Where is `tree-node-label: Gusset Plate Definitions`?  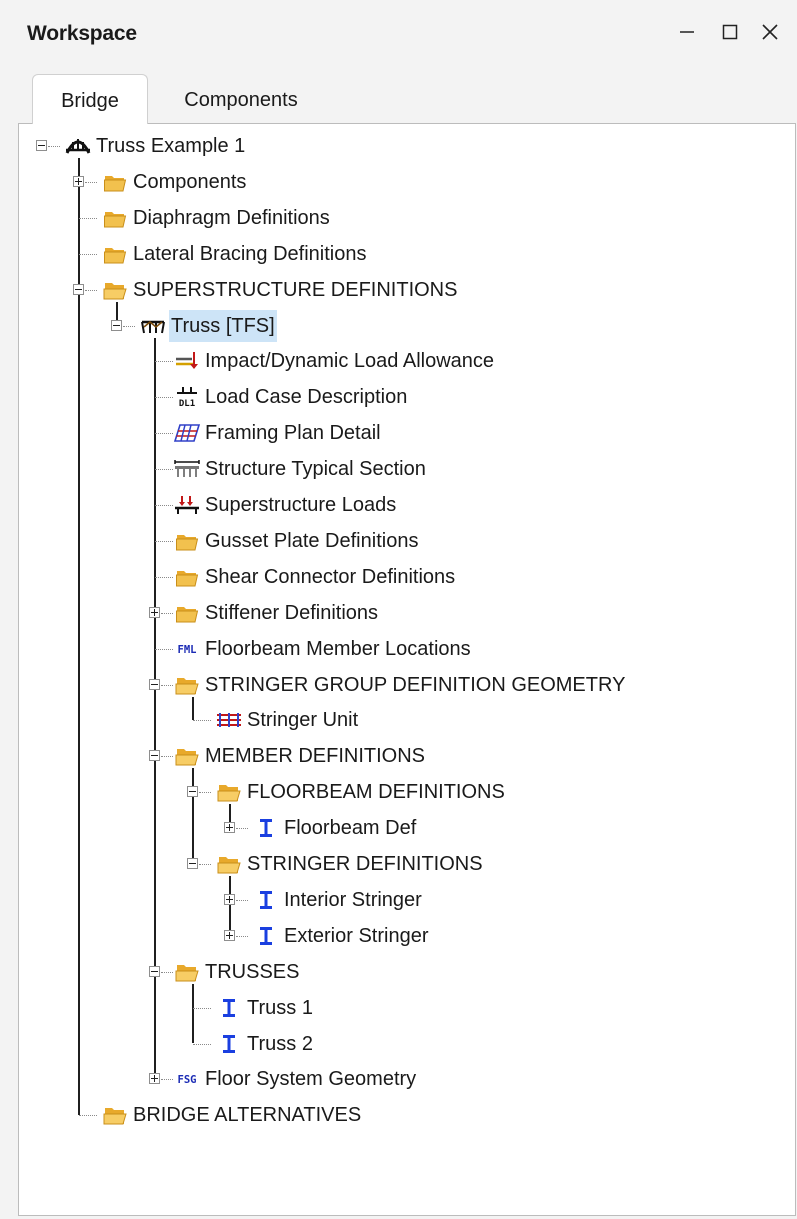
tree-node-label: Gusset Plate Definitions is located at coordinates (311, 541).